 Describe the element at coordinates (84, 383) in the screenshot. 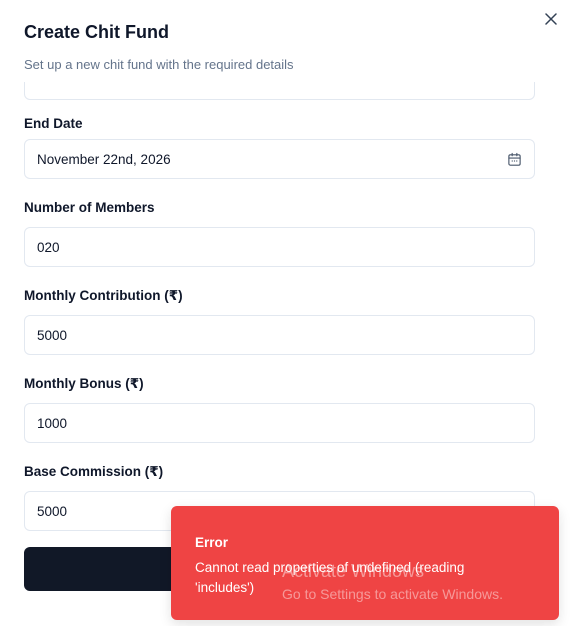

I see `bonus-label: Monthly Bonus (₹)` at that location.